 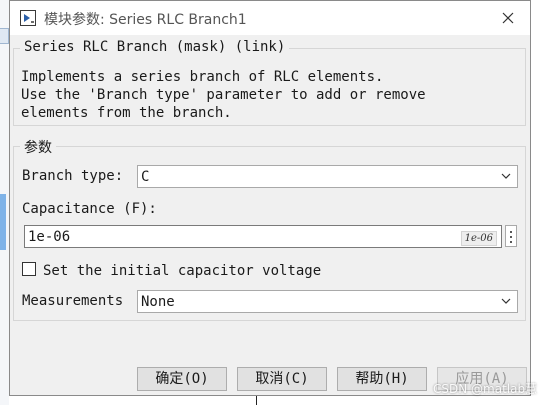 What do you see at coordinates (270, 18) in the screenshot?
I see `title-bar: 模块参数: Series RLC Branch1` at bounding box center [270, 18].